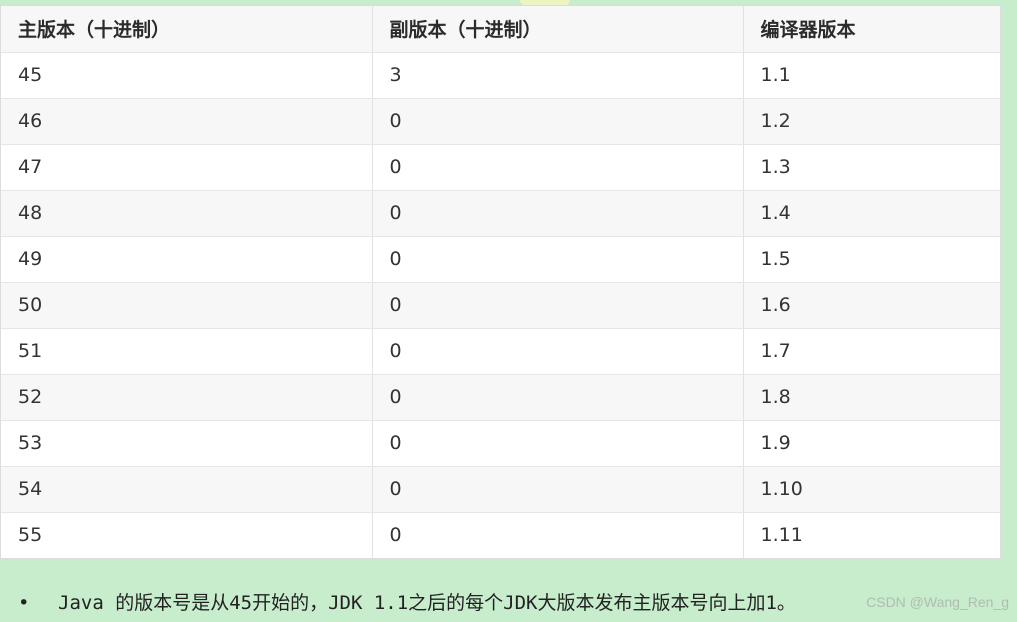  I want to click on table-row: 48 0 1.4, so click(500, 213).